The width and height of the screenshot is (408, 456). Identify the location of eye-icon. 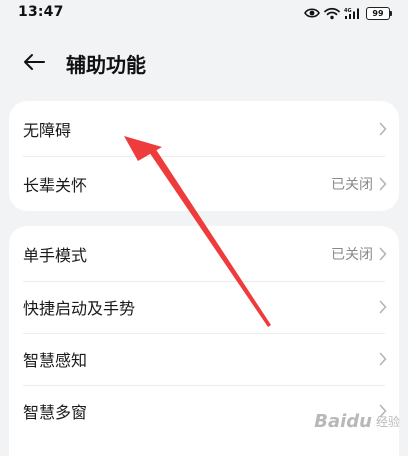
(312, 13).